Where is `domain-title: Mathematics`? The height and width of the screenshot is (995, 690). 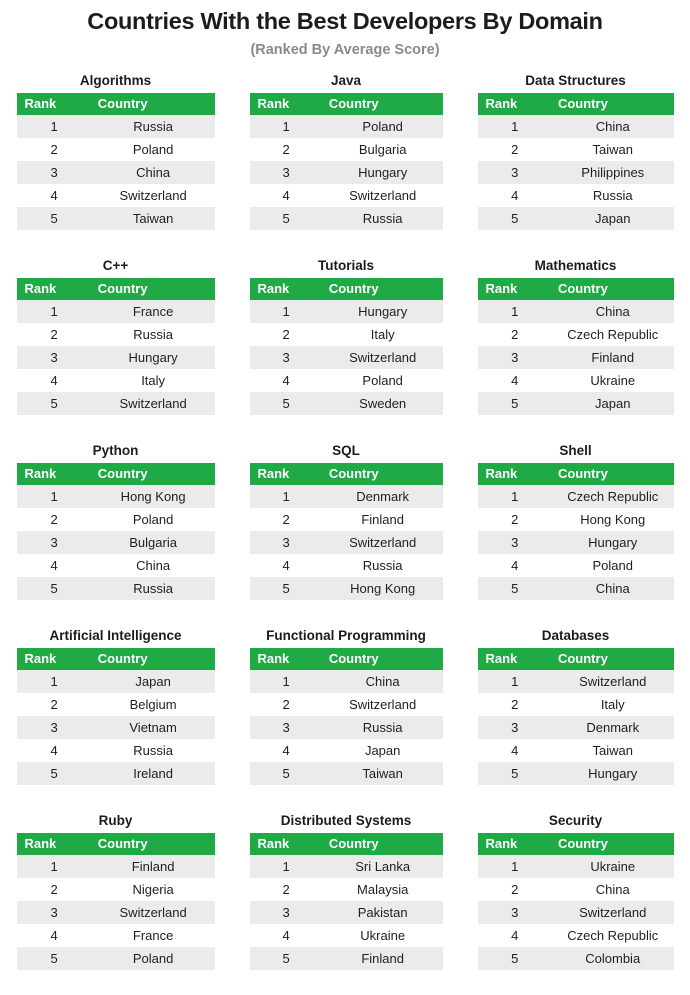
domain-title: Mathematics is located at coordinates (575, 265).